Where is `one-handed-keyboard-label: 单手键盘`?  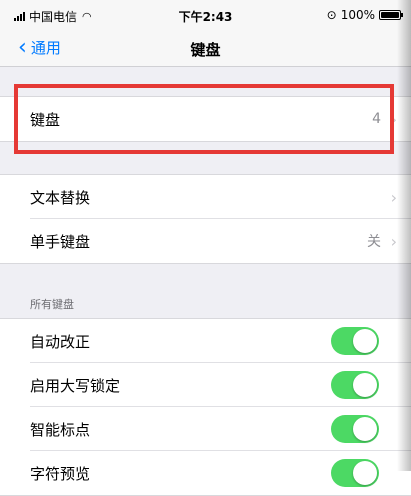
one-handed-keyboard-label: 单手键盘 is located at coordinates (60, 241).